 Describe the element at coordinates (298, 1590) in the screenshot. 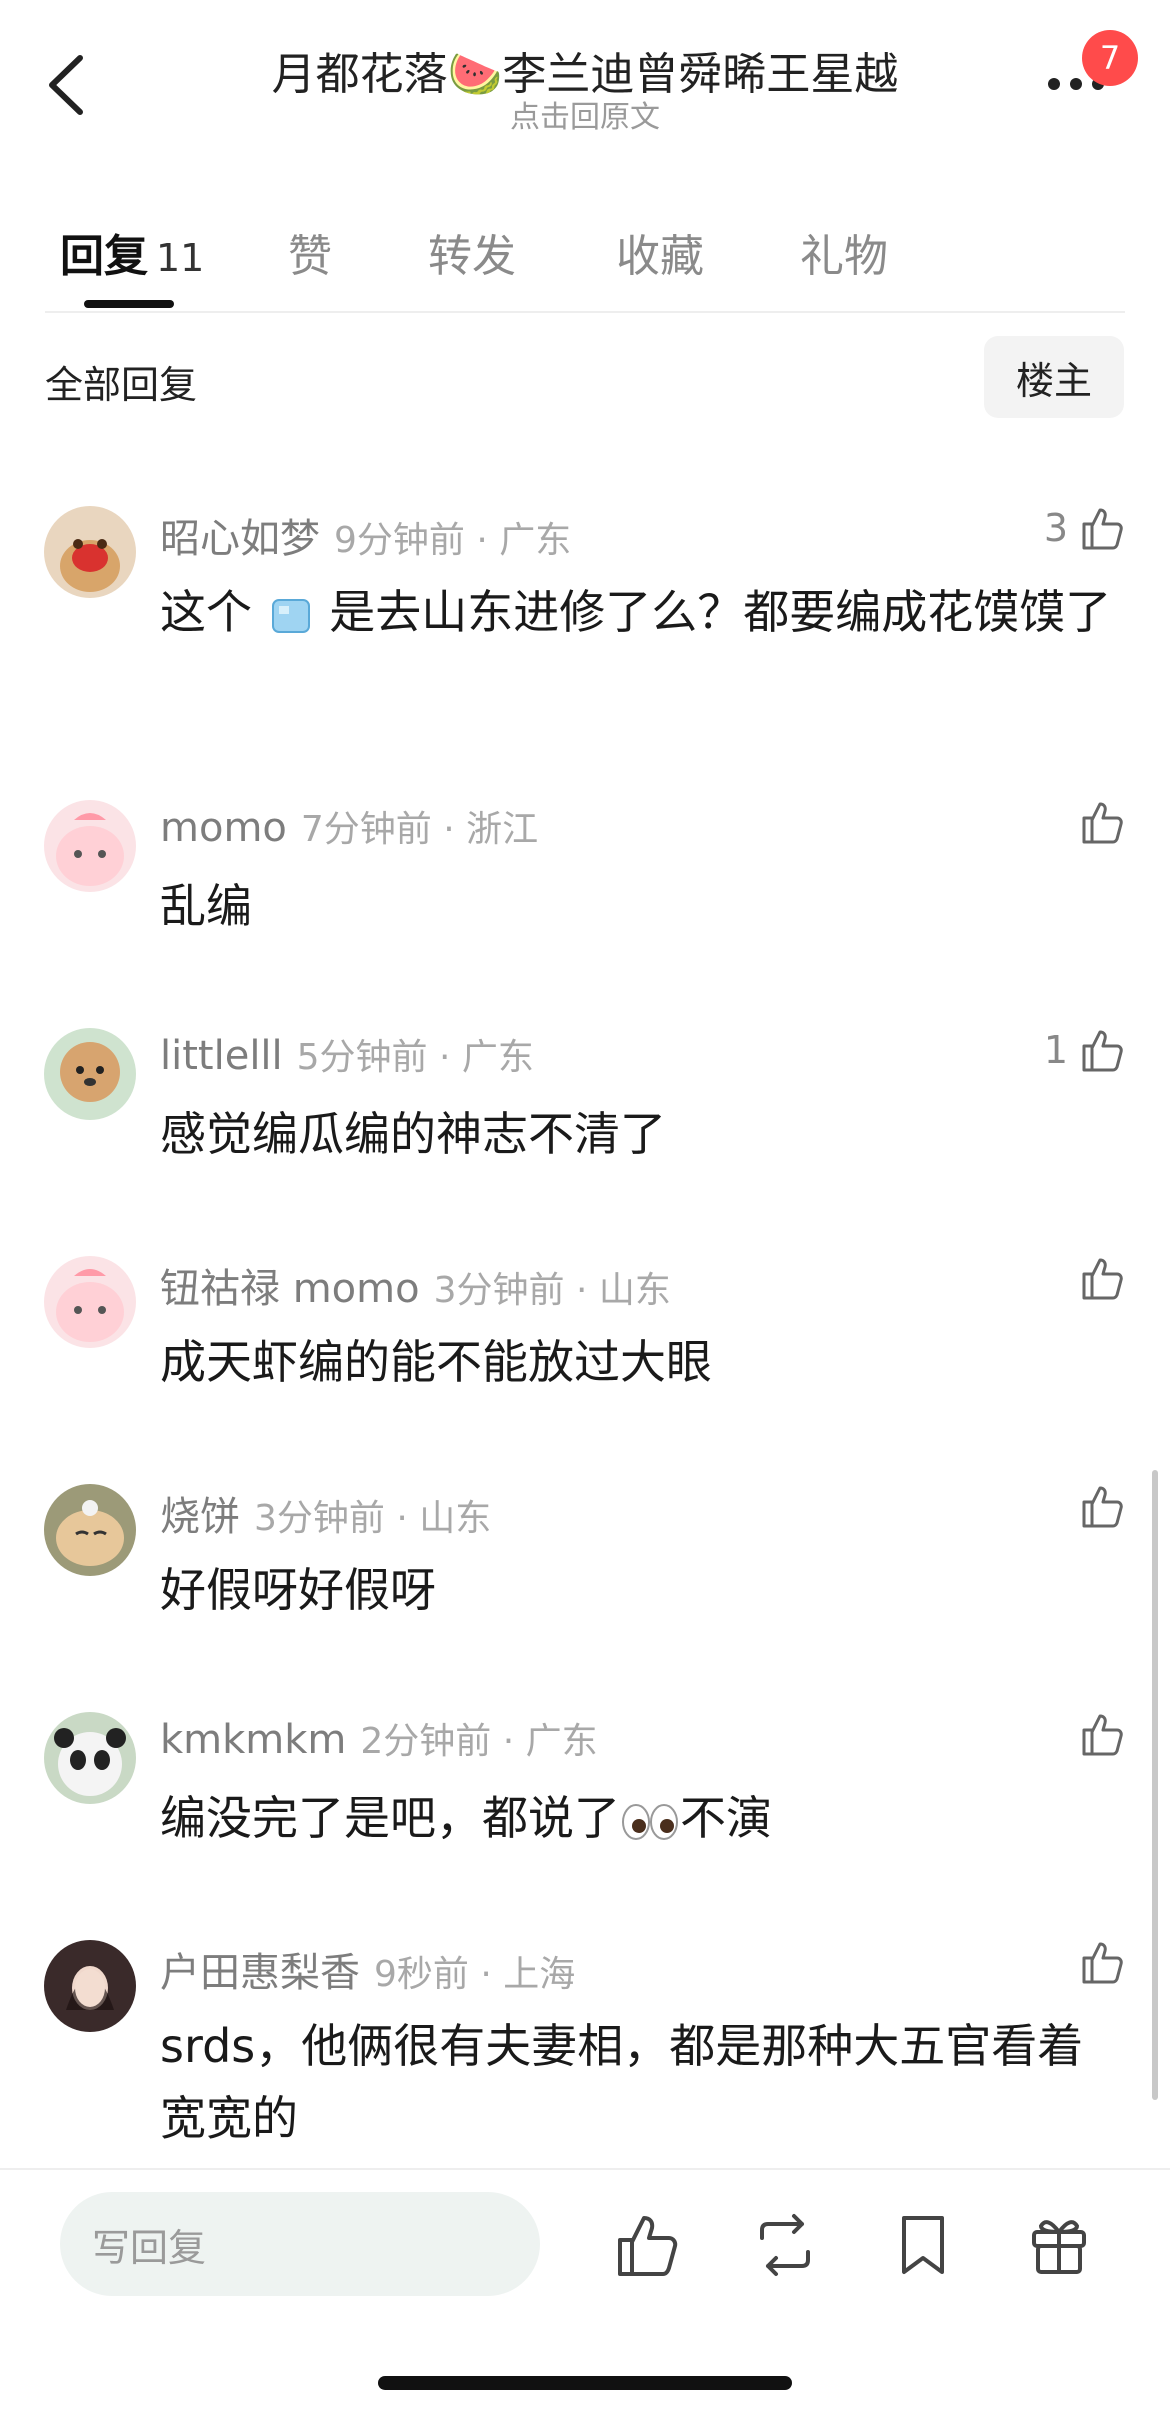

I see `comment-text: 好假呀好假呀` at that location.